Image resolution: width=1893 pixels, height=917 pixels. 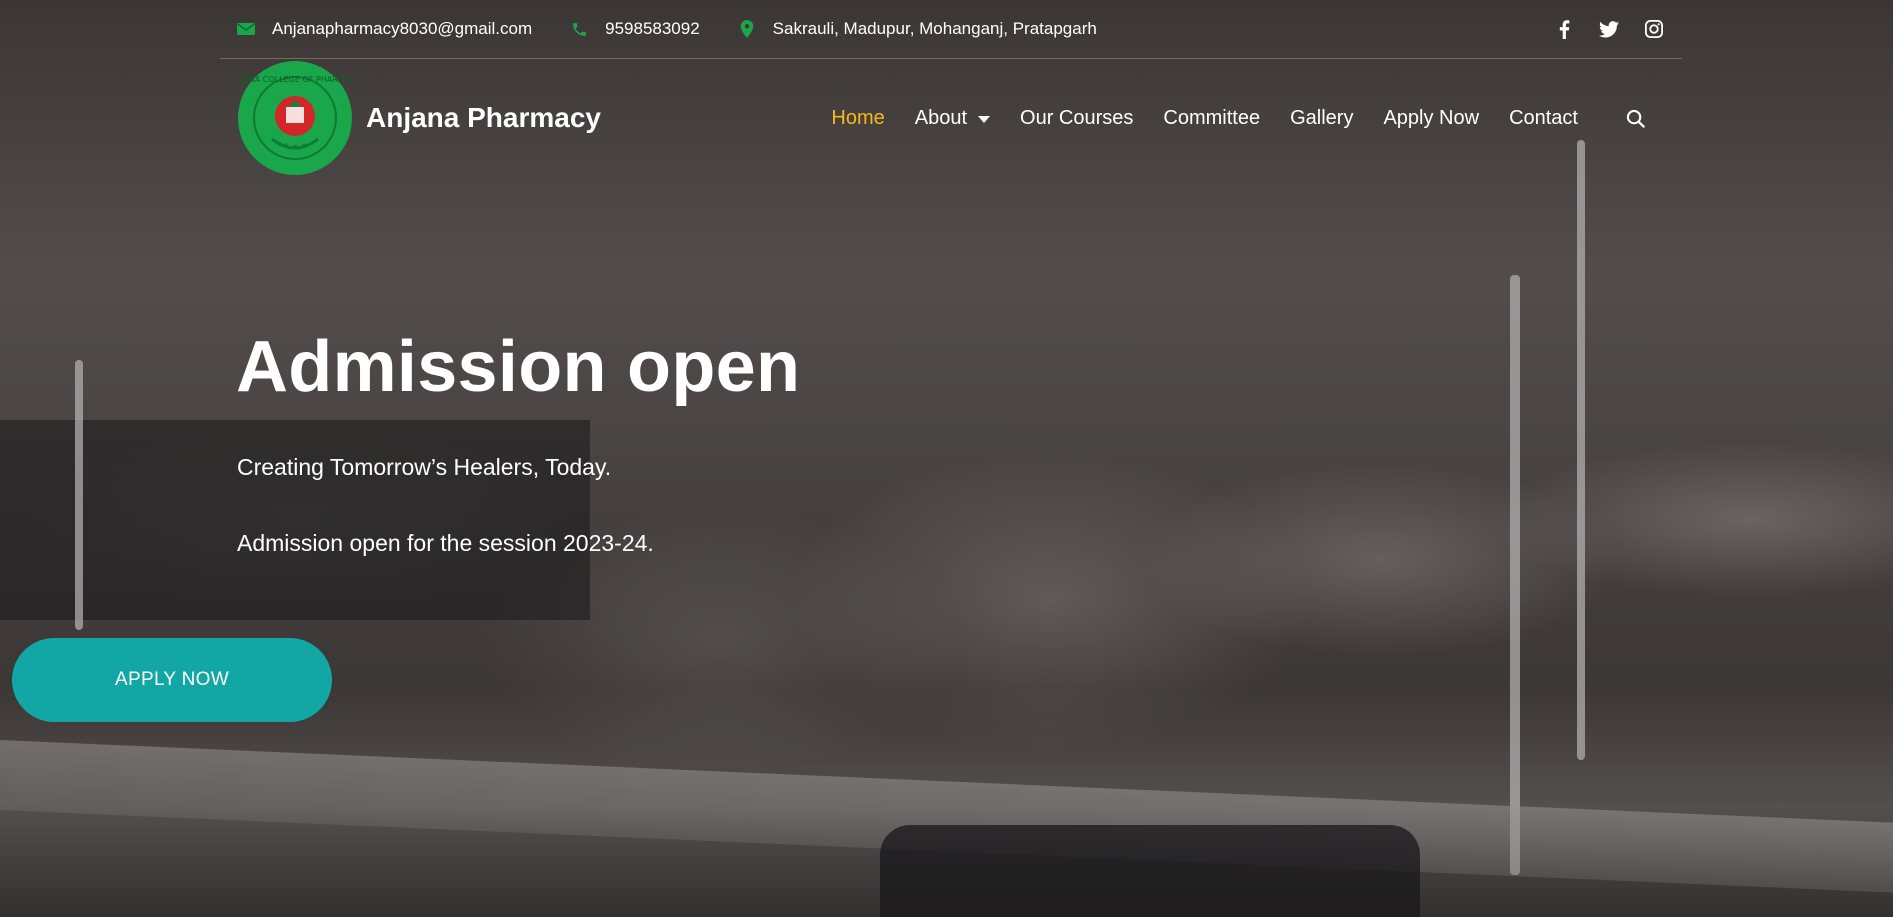 What do you see at coordinates (295, 118) in the screenshot?
I see `college-logo: ANJANA COLLEGE OF PHARMACY` at bounding box center [295, 118].